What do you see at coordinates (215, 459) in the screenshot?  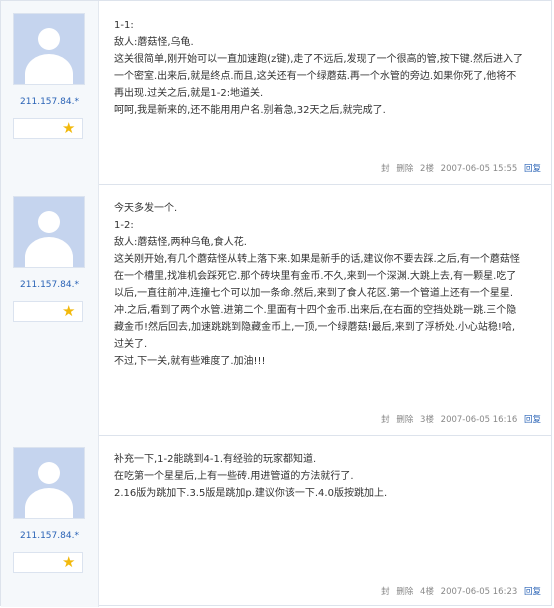 I see `post-line: 补充一下,1-2能跳到4-1.有经验的玩家都知道.` at bounding box center [215, 459].